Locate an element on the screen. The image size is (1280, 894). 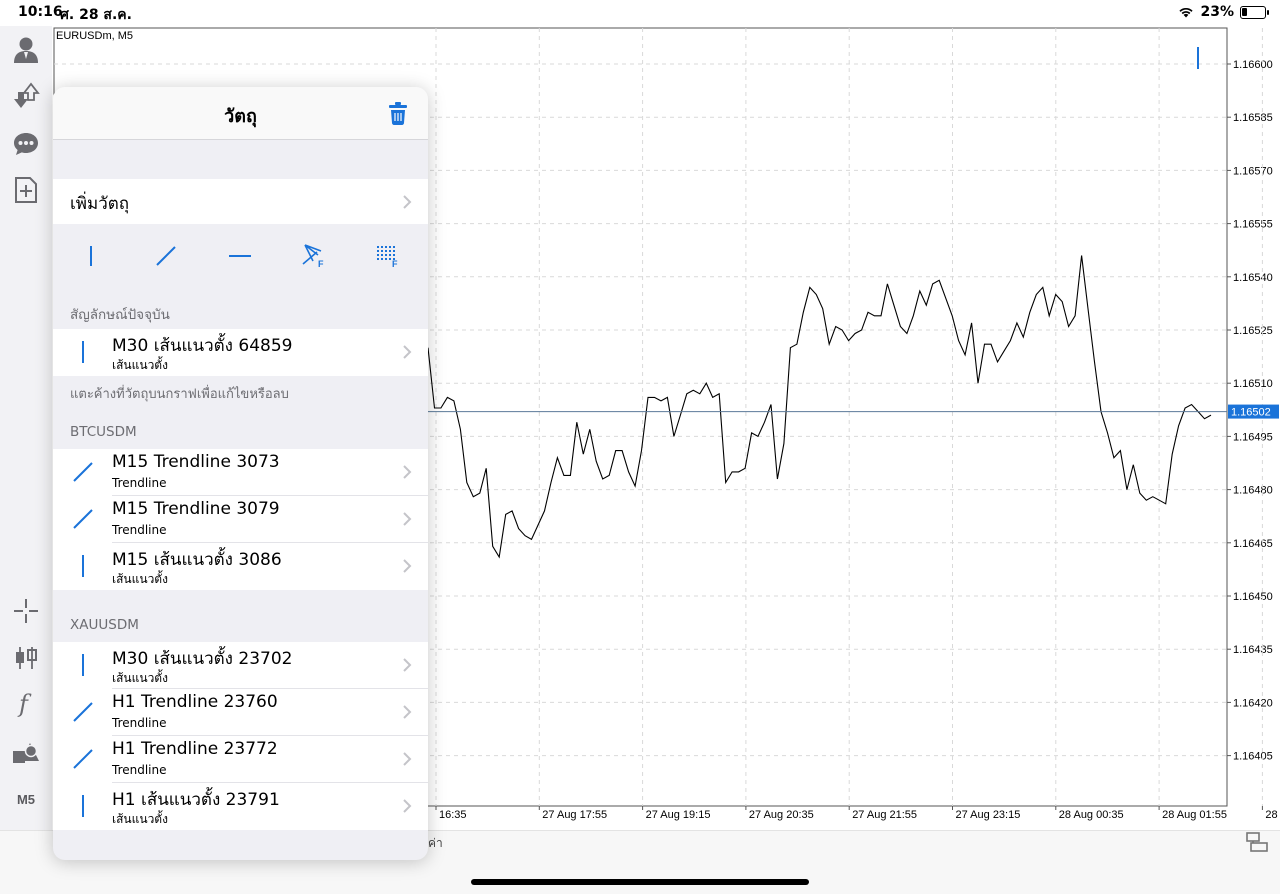
fibonacci-grid-icon: F is located at coordinates (387, 257).